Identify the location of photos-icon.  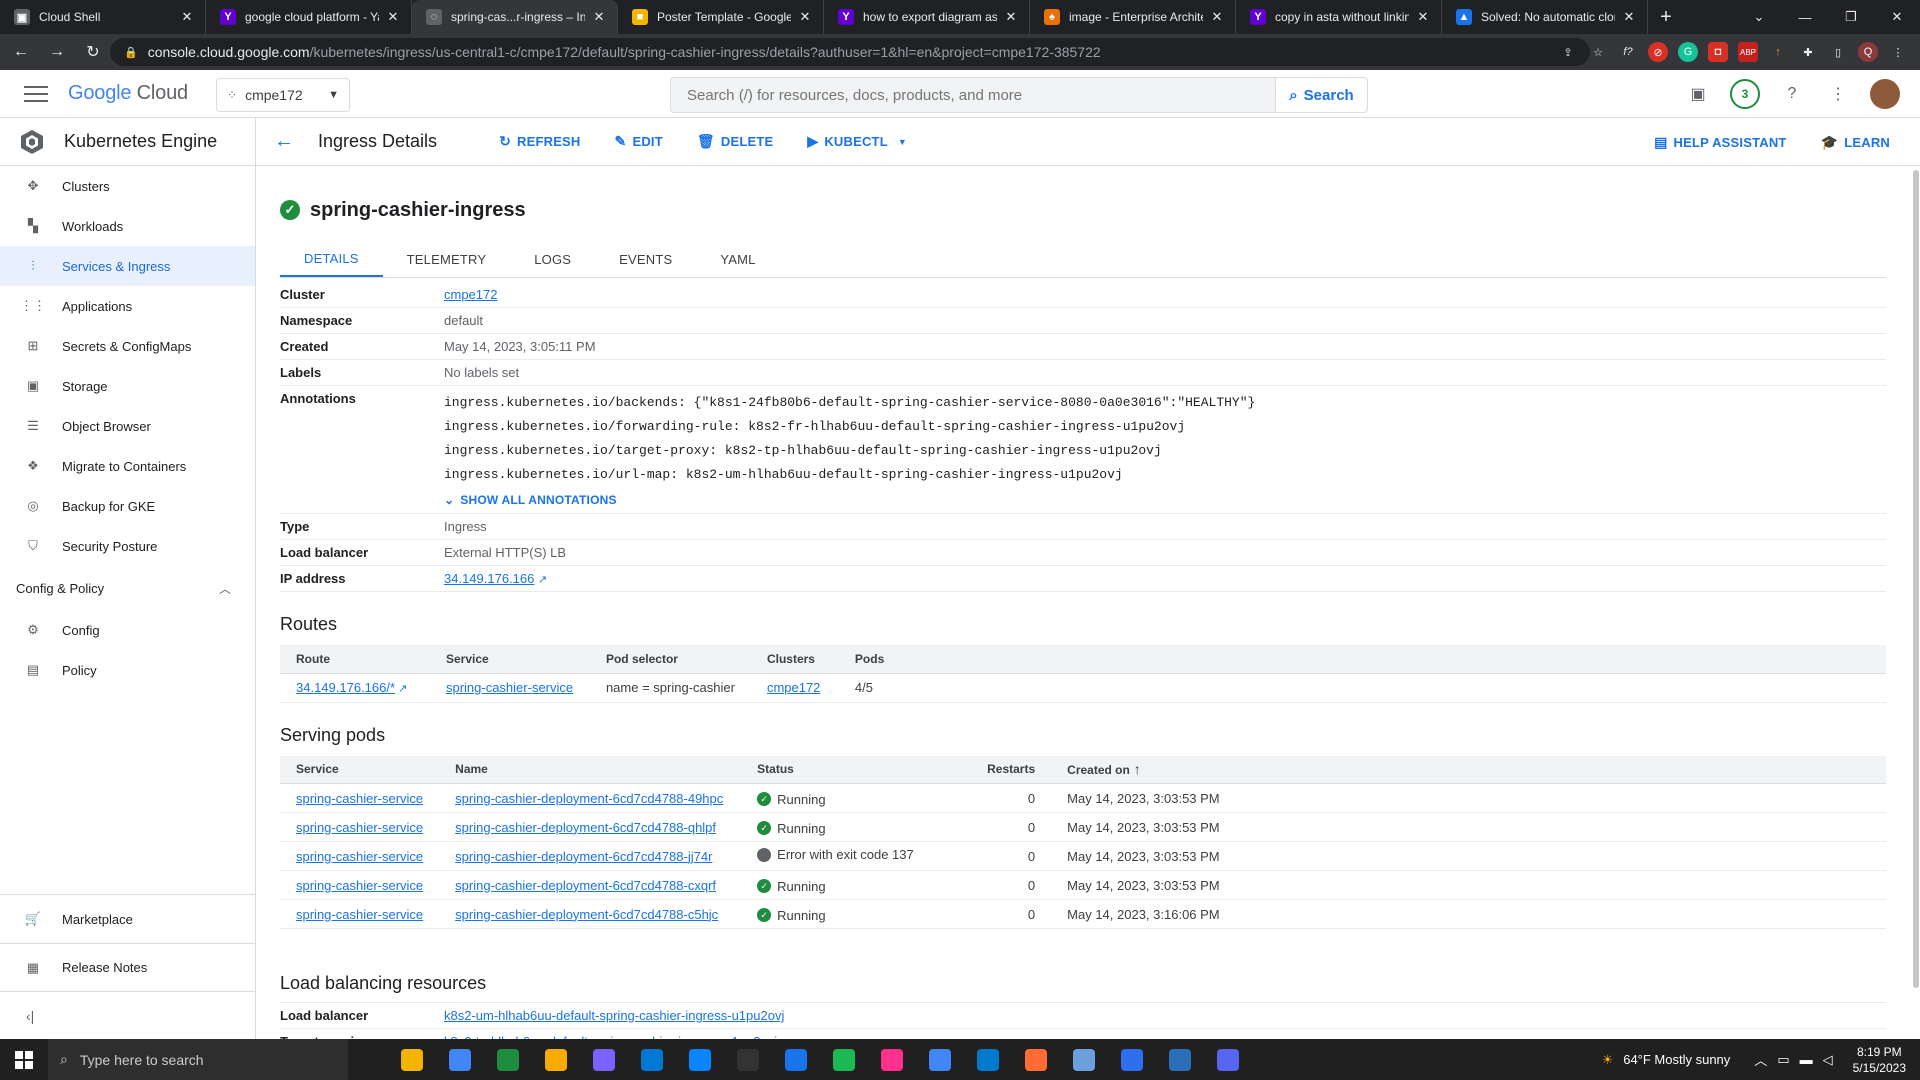
(1180, 1059).